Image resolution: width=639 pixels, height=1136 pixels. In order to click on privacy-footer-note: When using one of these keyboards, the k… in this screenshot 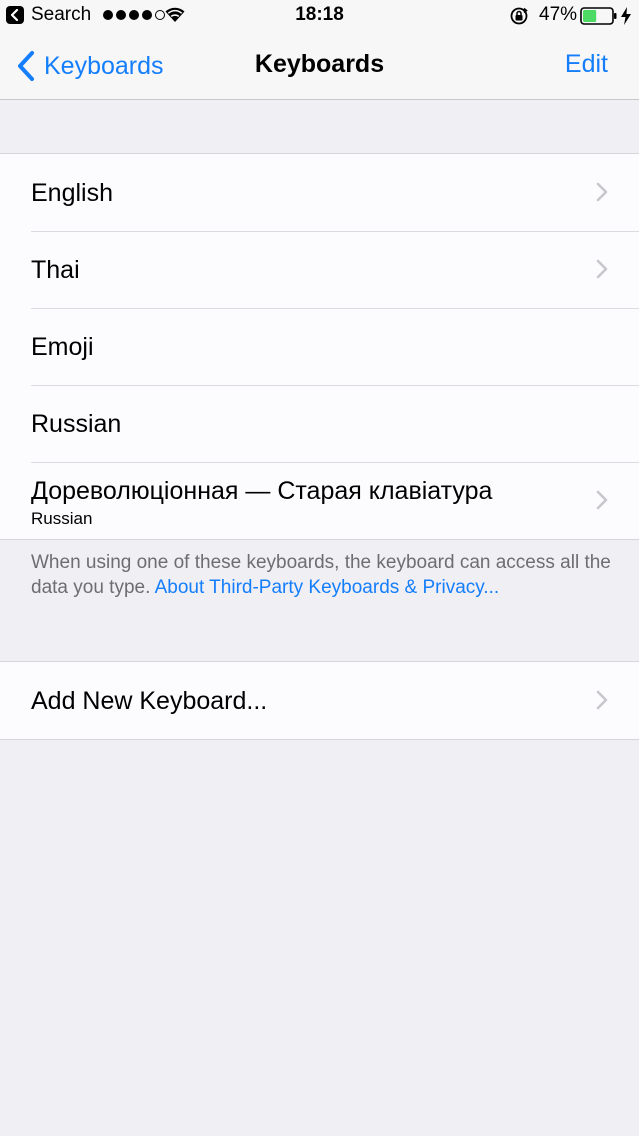, I will do `click(321, 575)`.